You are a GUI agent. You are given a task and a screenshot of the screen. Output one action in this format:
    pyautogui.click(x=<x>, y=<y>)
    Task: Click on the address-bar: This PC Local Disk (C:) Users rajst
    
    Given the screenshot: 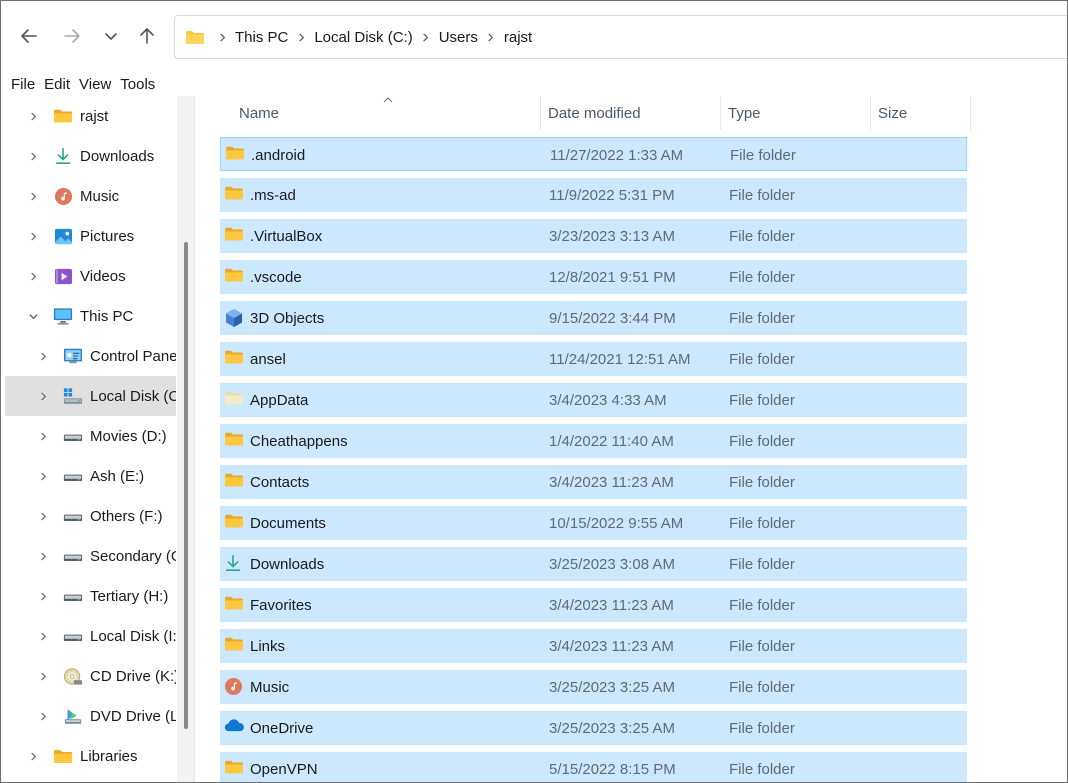 What is the action you would take?
    pyautogui.click(x=620, y=37)
    